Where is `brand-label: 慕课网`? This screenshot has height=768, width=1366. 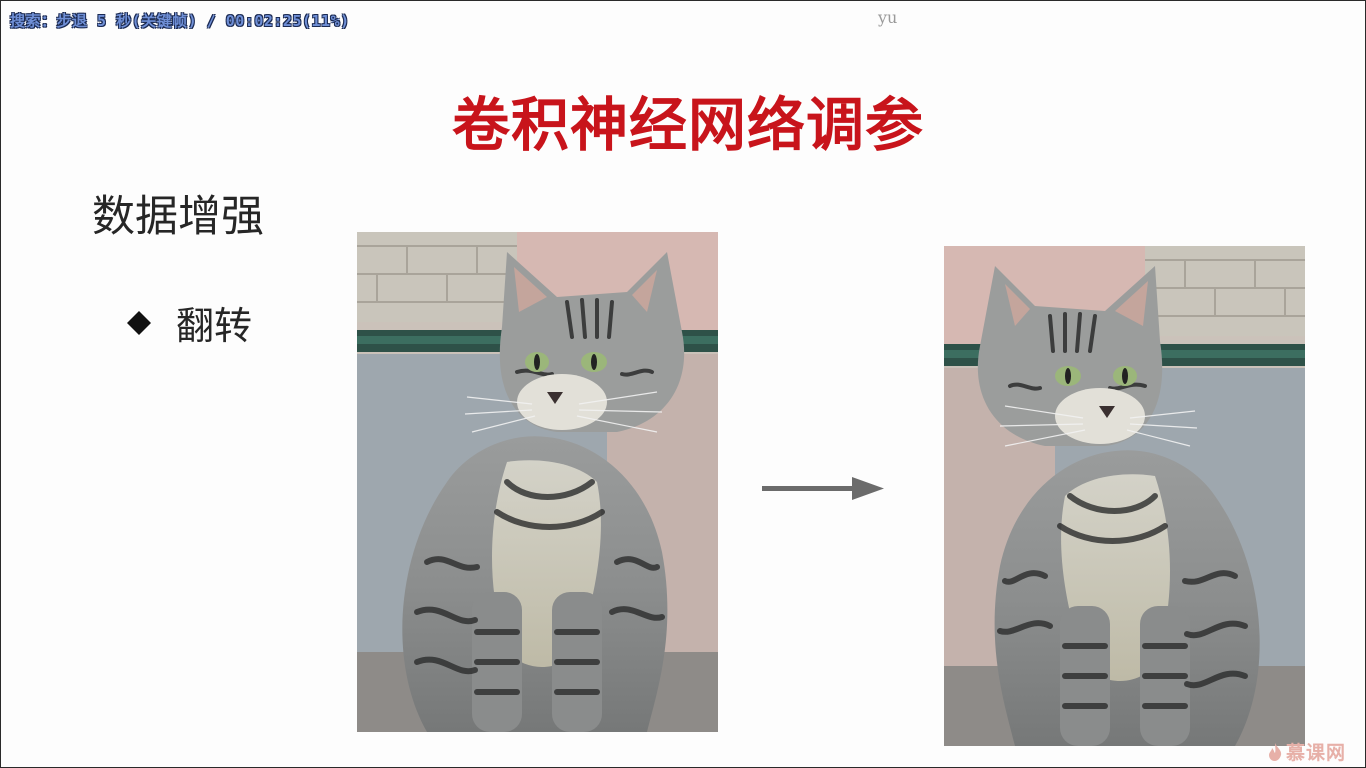
brand-label: 慕课网 is located at coordinates (1316, 753).